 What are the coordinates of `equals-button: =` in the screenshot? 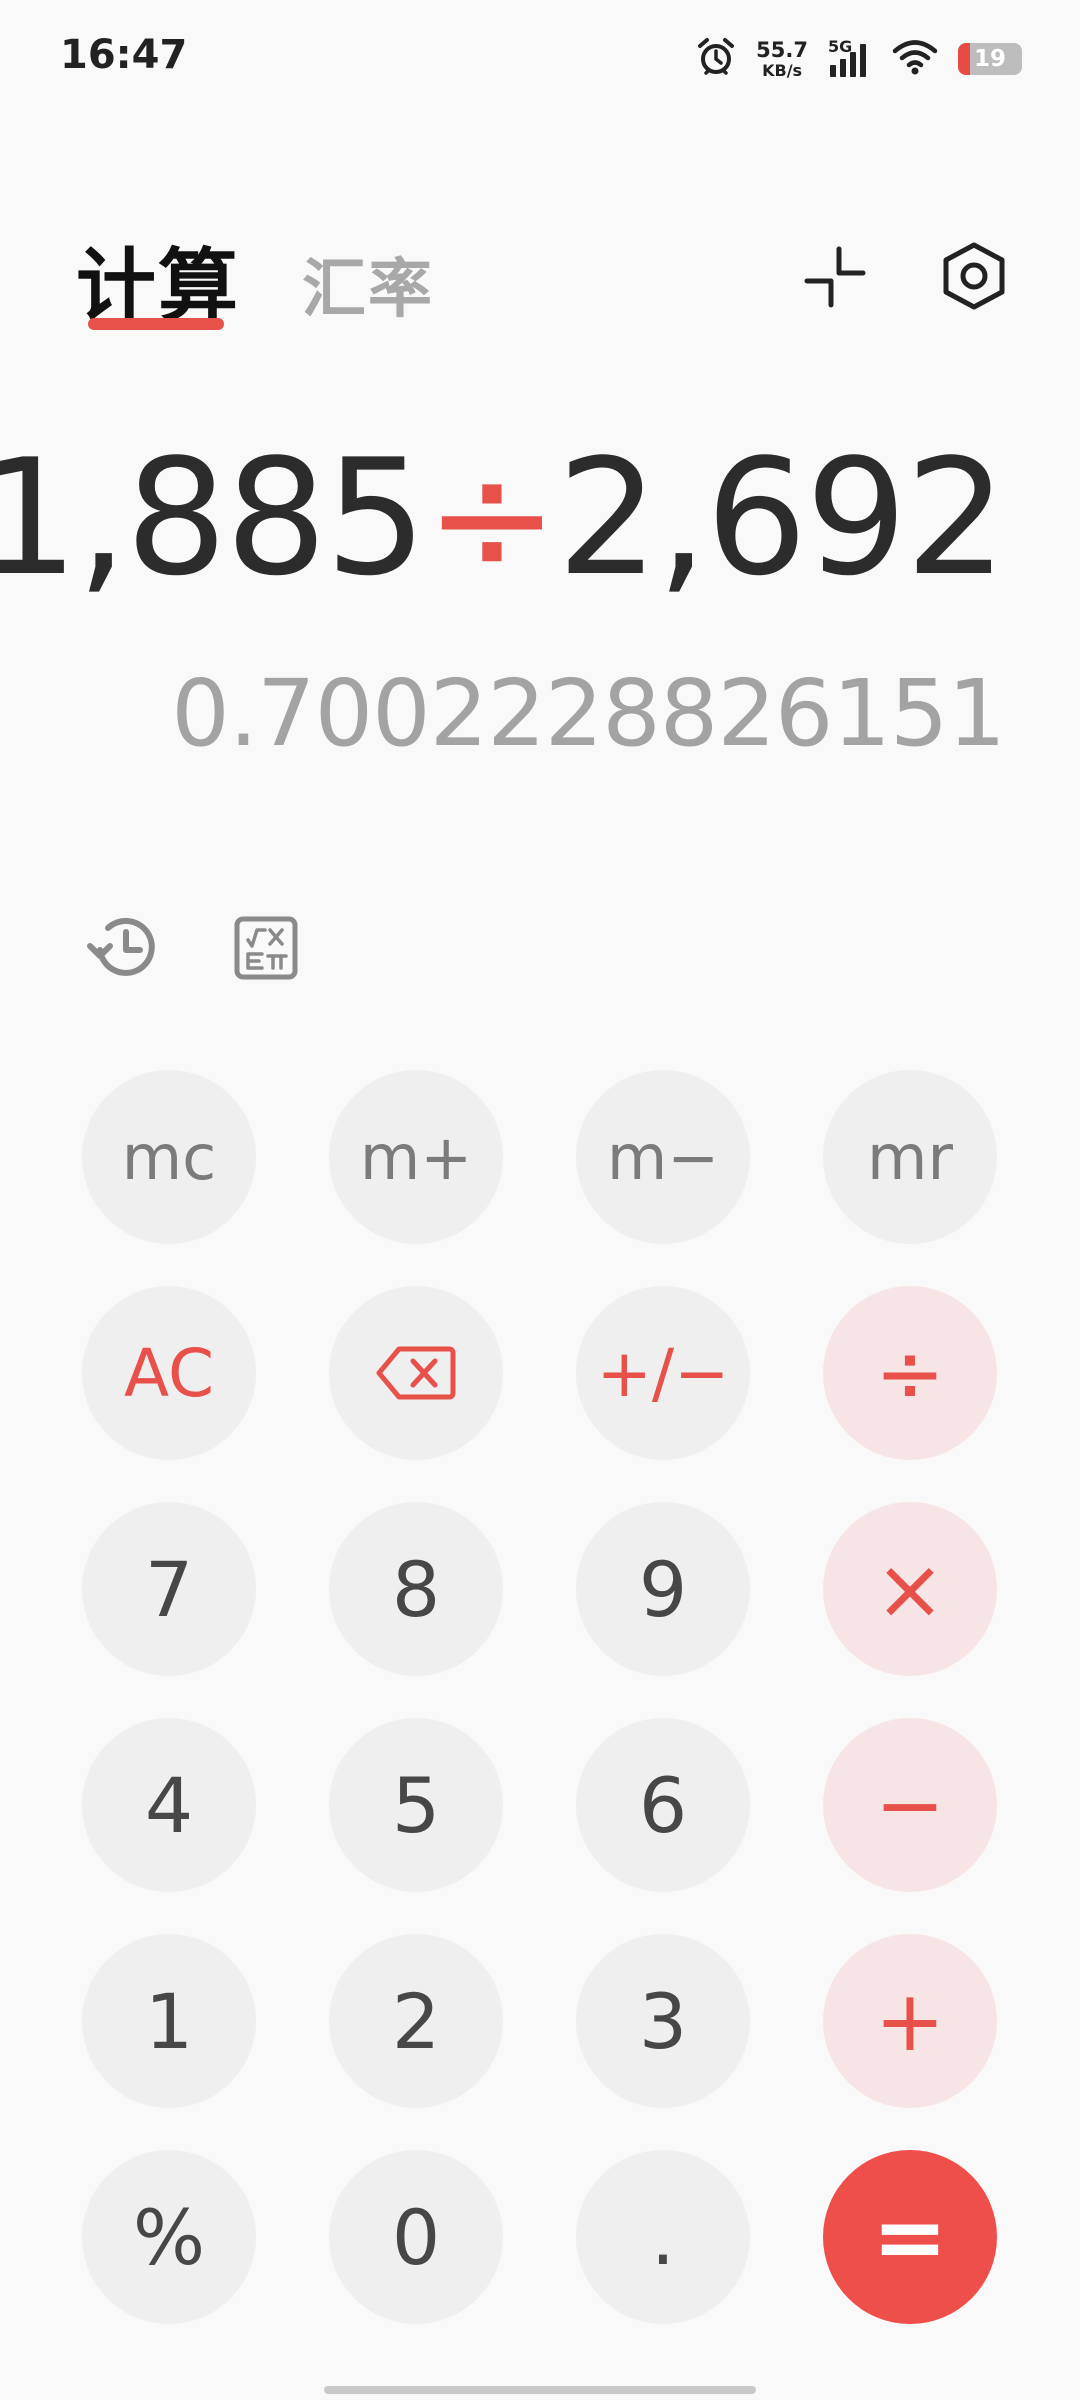 It's located at (910, 2237).